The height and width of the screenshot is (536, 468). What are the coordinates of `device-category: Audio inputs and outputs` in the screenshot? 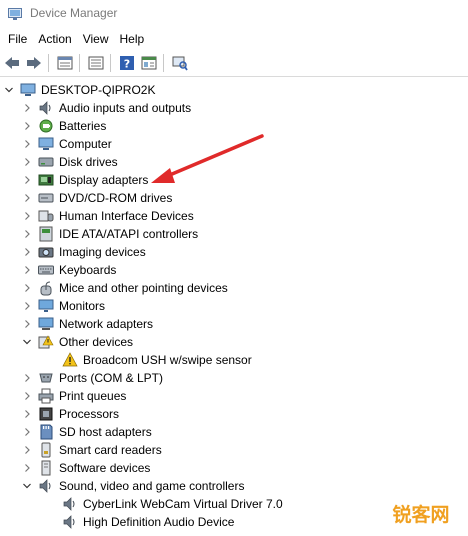 It's located at (106, 108).